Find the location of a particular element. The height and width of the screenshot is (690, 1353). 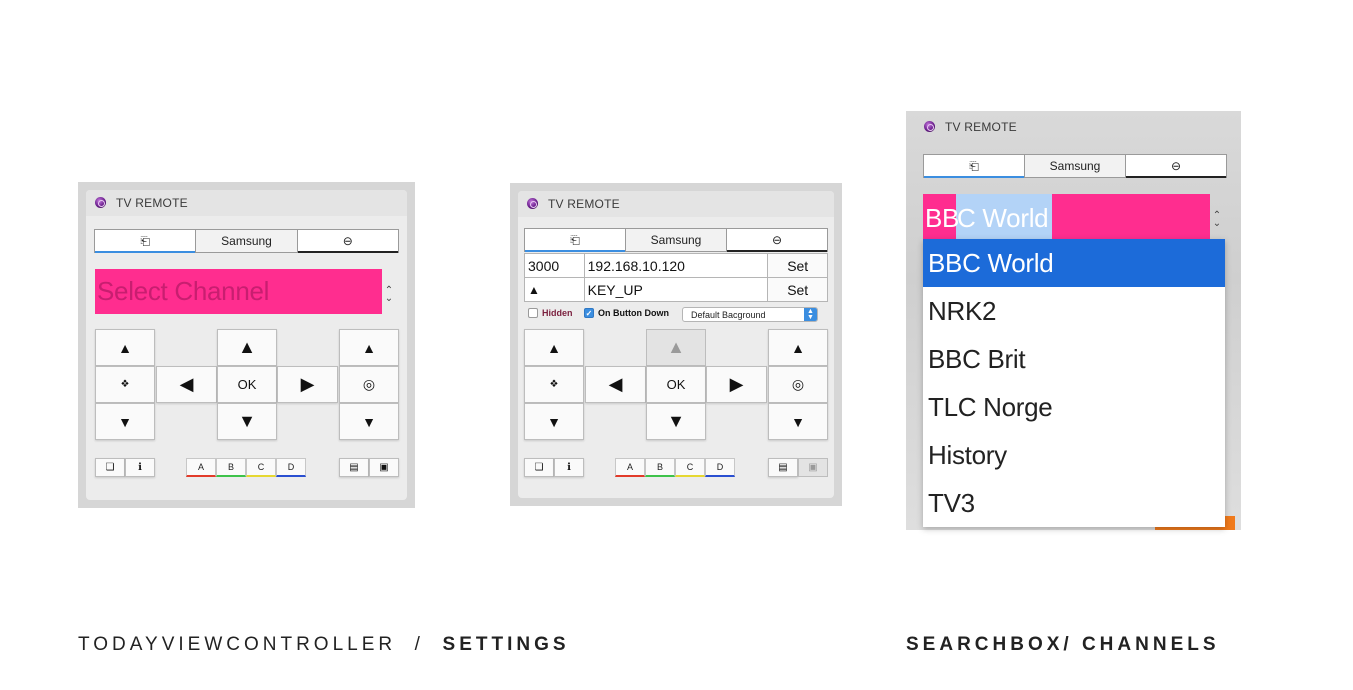

channel-option: BBC Brit is located at coordinates (1074, 359).